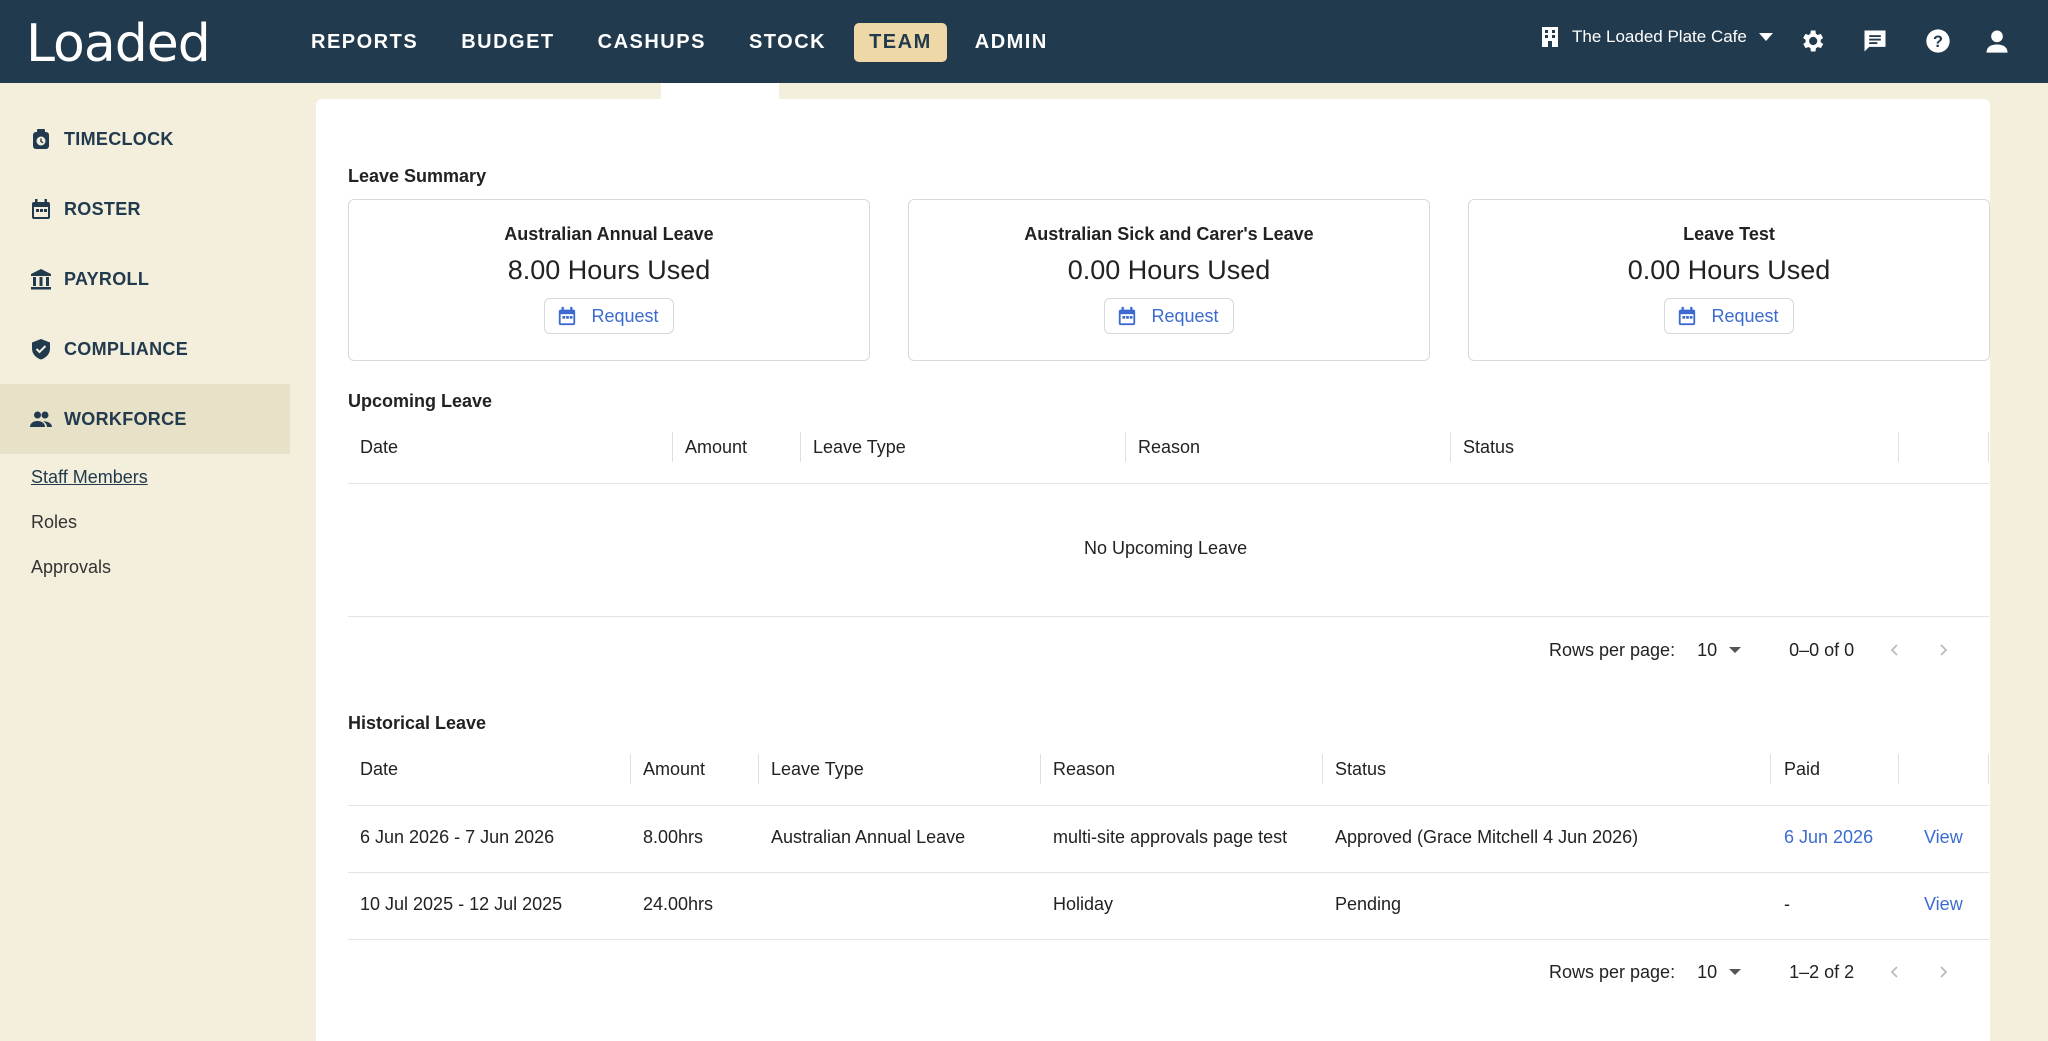 This screenshot has height=1041, width=2048. Describe the element at coordinates (1550, 37) in the screenshot. I see `building-icon` at that location.